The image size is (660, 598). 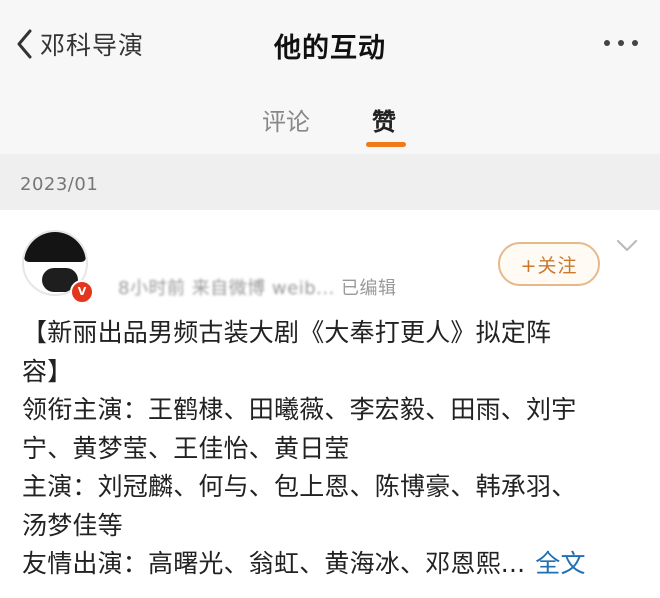 I want to click on post-line: 汤梦佳等, so click(x=72, y=525).